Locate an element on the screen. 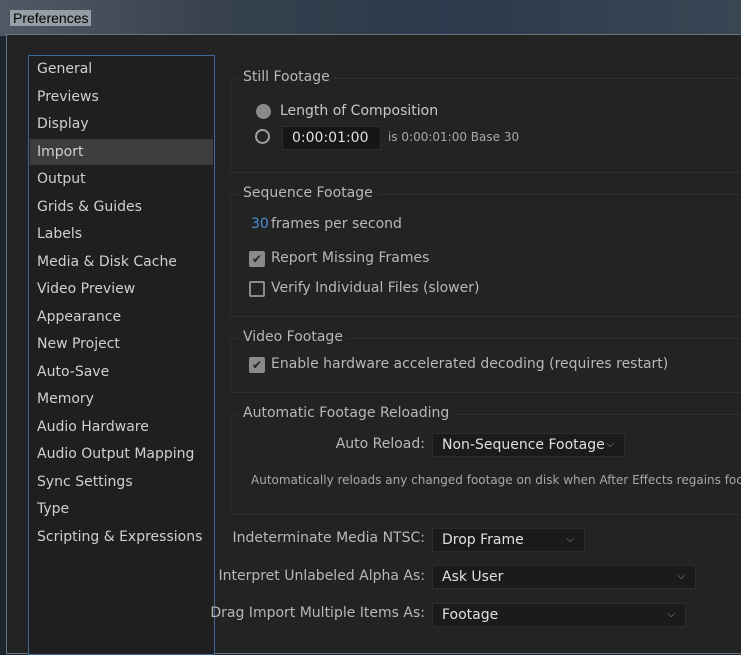 This screenshot has width=741, height=655. sidebar-item-audio-hardware: Audio Hardware is located at coordinates (121, 427).